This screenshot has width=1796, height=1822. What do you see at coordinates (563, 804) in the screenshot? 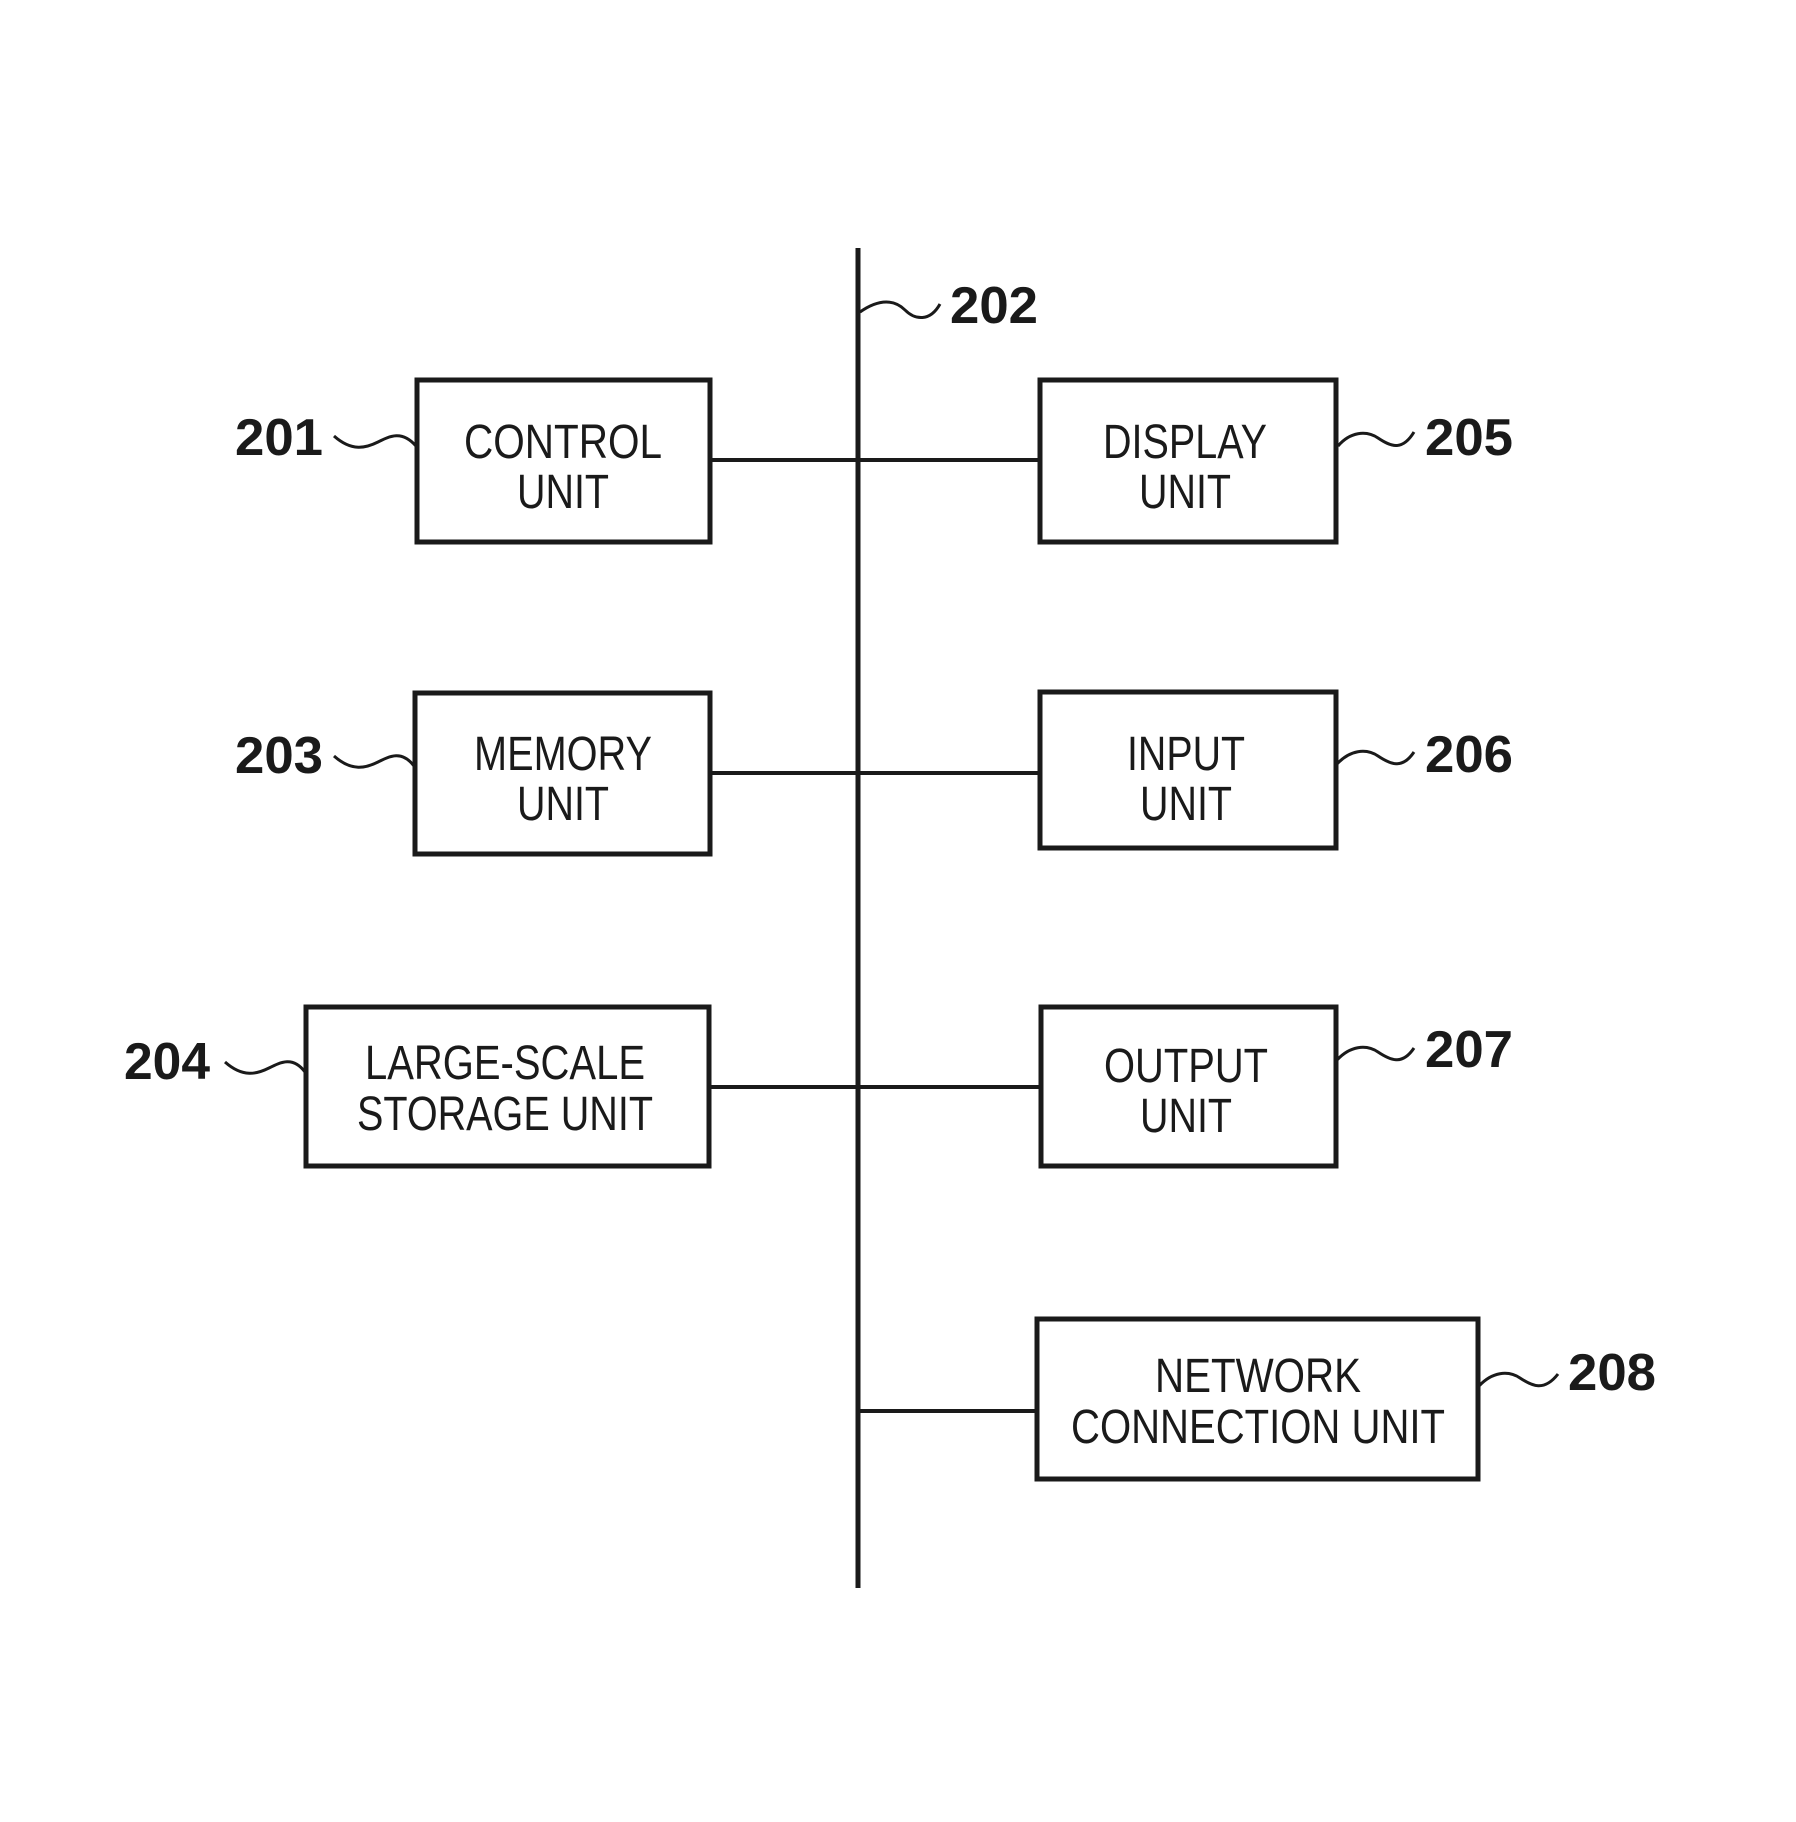
I see `memory-unit-label-line2: UNIT` at bounding box center [563, 804].